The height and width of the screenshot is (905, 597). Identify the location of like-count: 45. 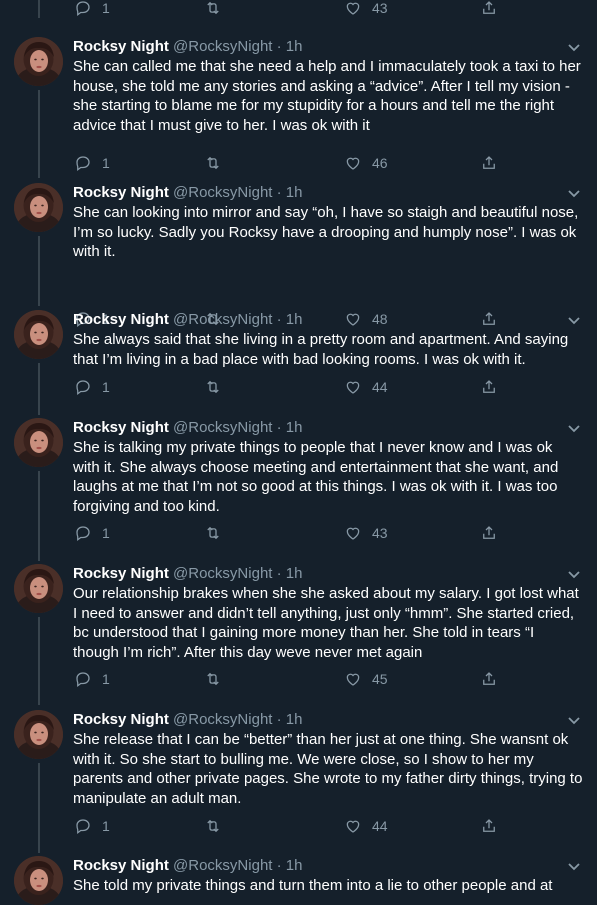
(380, 679).